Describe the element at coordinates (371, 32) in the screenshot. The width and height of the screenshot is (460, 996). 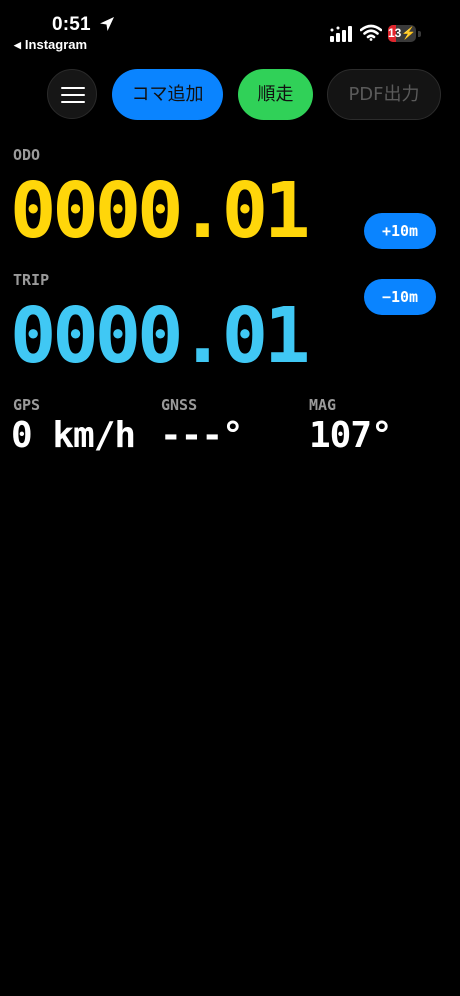
I see `wifi-icon` at that location.